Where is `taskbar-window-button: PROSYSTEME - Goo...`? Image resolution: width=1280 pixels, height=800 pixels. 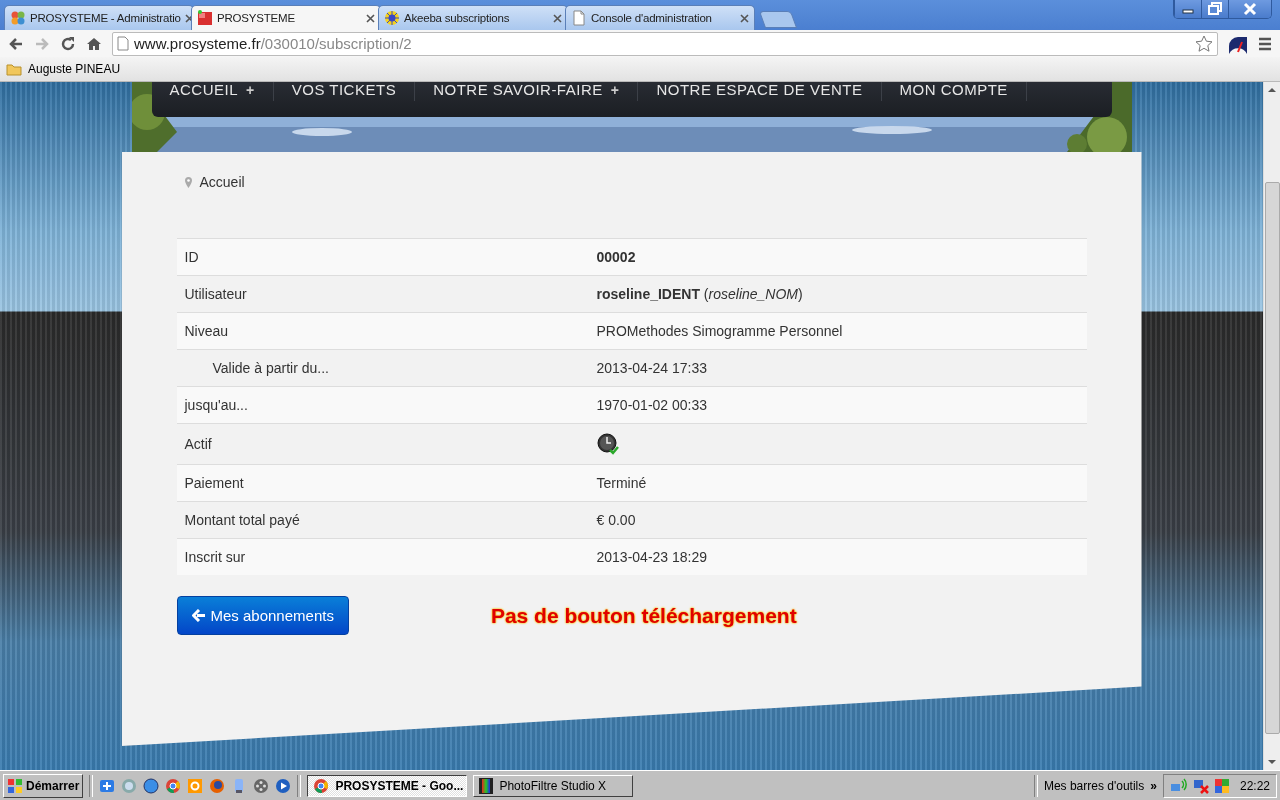 taskbar-window-button: PROSYSTEME - Goo... is located at coordinates (387, 785).